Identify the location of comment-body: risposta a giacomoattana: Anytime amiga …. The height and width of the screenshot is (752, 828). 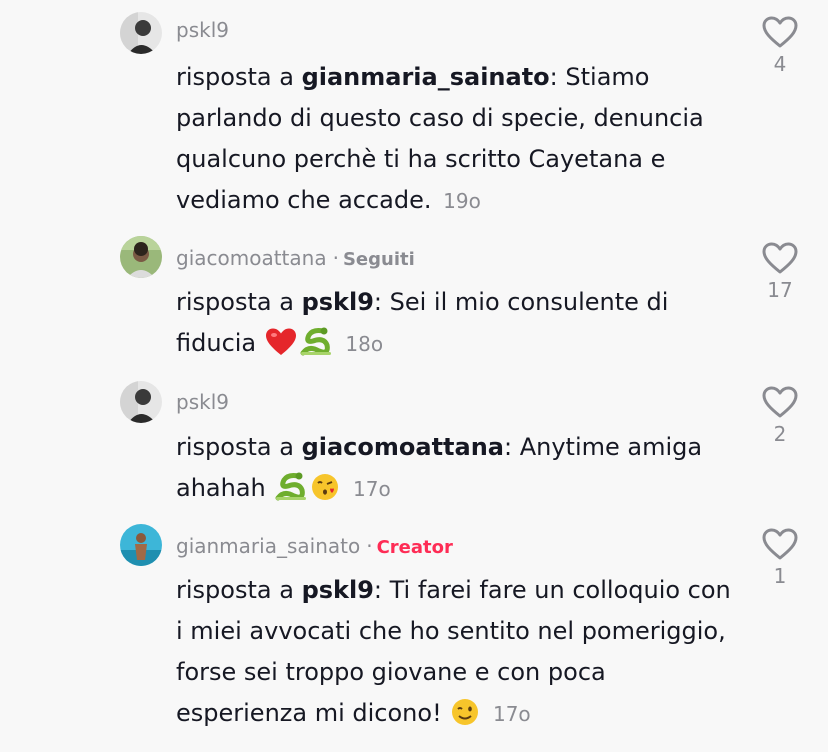
(456, 471).